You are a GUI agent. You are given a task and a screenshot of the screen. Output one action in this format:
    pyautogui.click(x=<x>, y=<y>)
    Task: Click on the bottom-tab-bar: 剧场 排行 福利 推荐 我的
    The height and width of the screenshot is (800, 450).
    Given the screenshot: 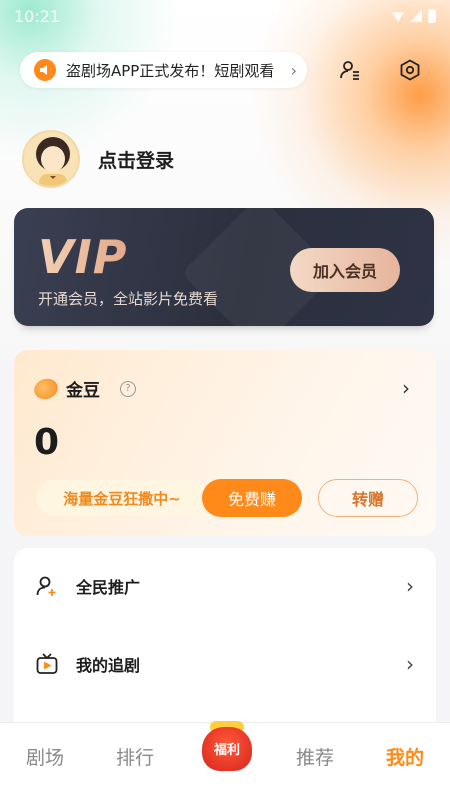 What is the action you would take?
    pyautogui.click(x=225, y=760)
    